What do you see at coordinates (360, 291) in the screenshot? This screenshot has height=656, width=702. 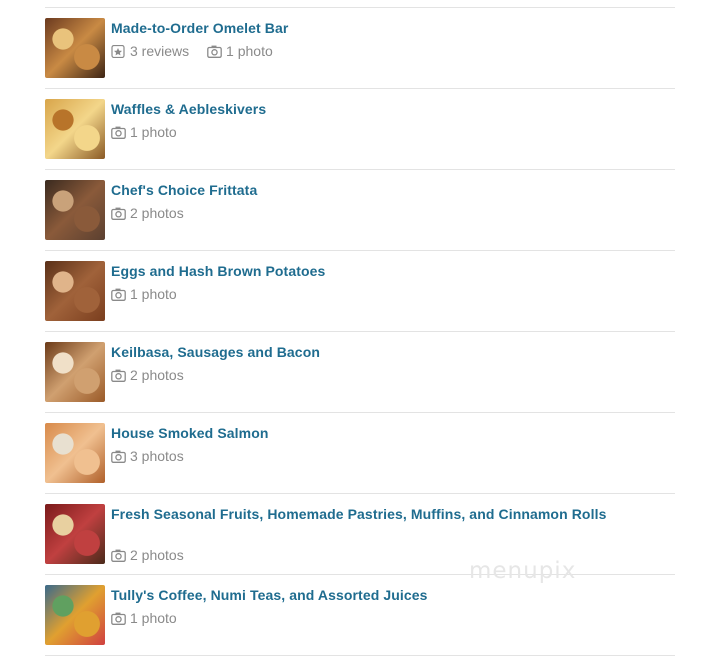 I see `menu-item: Eggs and Hash Brown Potatoes 1 photo` at bounding box center [360, 291].